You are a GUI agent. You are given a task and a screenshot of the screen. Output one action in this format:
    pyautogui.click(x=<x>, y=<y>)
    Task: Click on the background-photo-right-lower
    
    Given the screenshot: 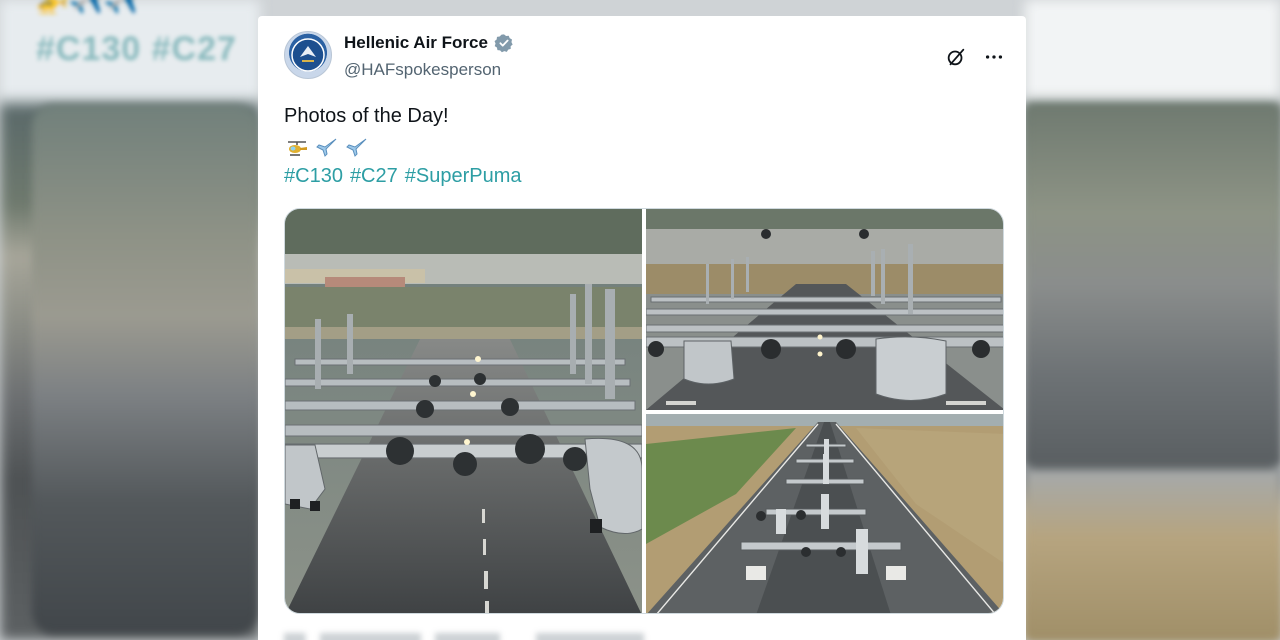 What is the action you would take?
    pyautogui.click(x=1153, y=555)
    